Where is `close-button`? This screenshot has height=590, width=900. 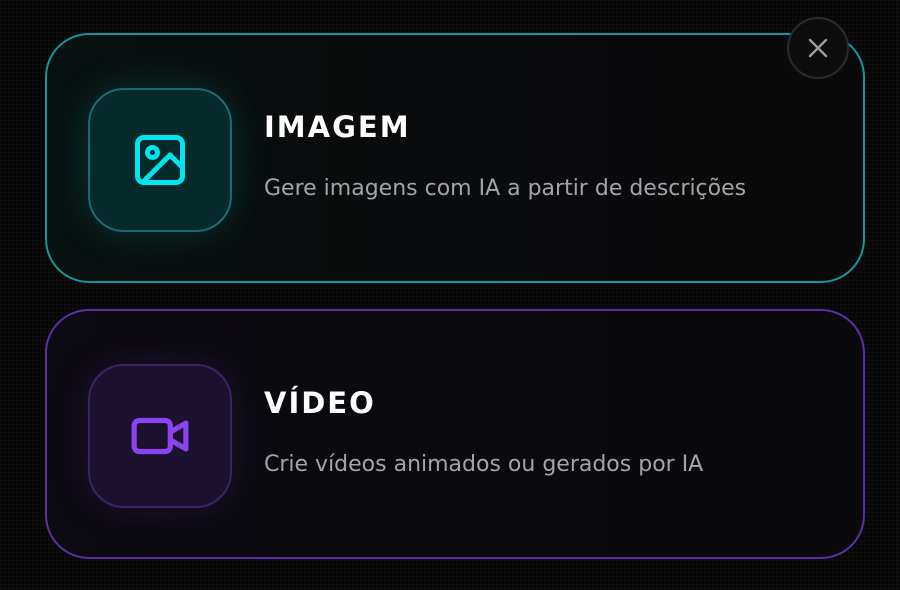
close-button is located at coordinates (818, 48).